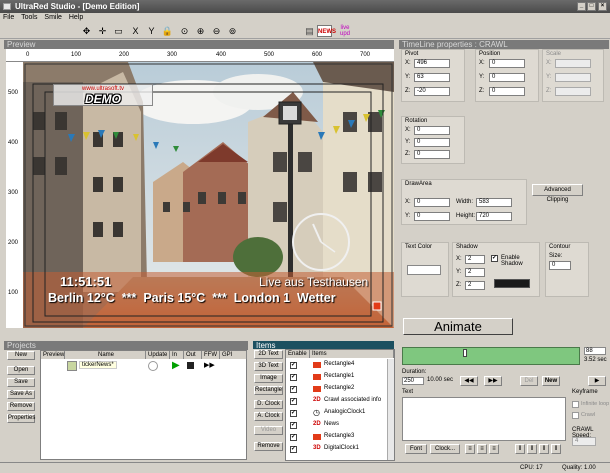  I want to click on del-keyframe-button: Del, so click(529, 381).